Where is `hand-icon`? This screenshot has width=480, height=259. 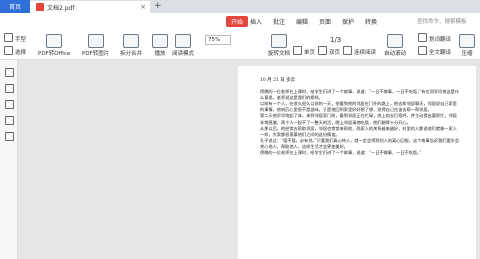 hand-icon is located at coordinates (8, 37).